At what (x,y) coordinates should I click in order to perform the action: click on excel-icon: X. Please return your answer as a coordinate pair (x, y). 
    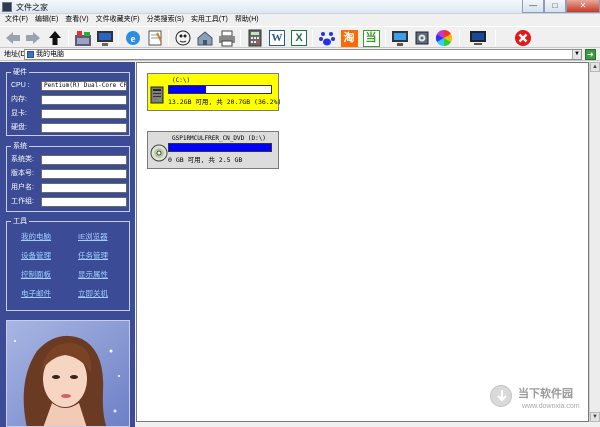
    Looking at the image, I should click on (299, 38).